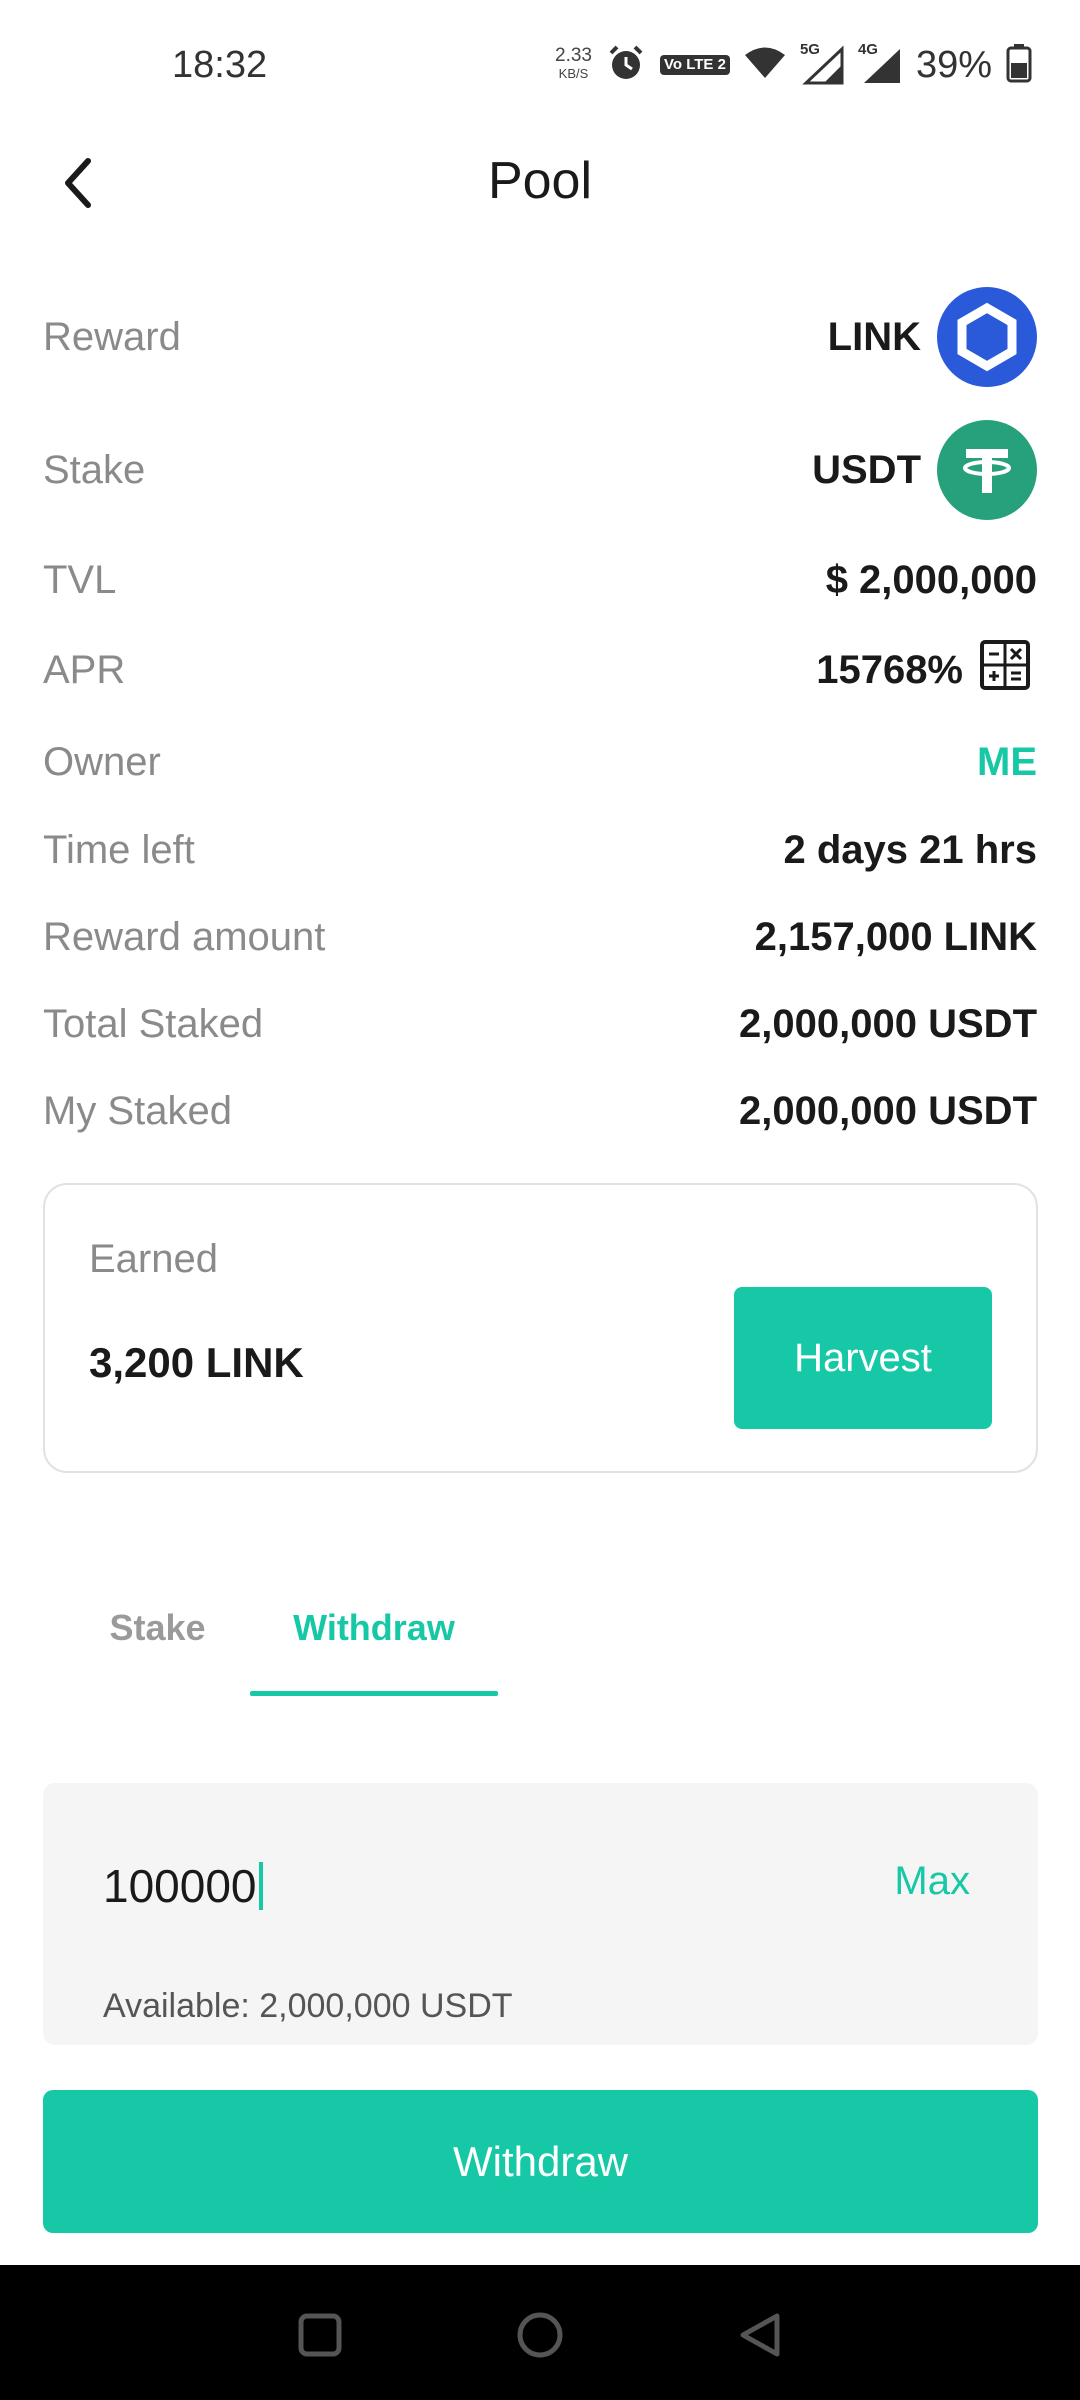 Image resolution: width=1080 pixels, height=2400 pixels. I want to click on my-staked-label: My Staked, so click(137, 1110).